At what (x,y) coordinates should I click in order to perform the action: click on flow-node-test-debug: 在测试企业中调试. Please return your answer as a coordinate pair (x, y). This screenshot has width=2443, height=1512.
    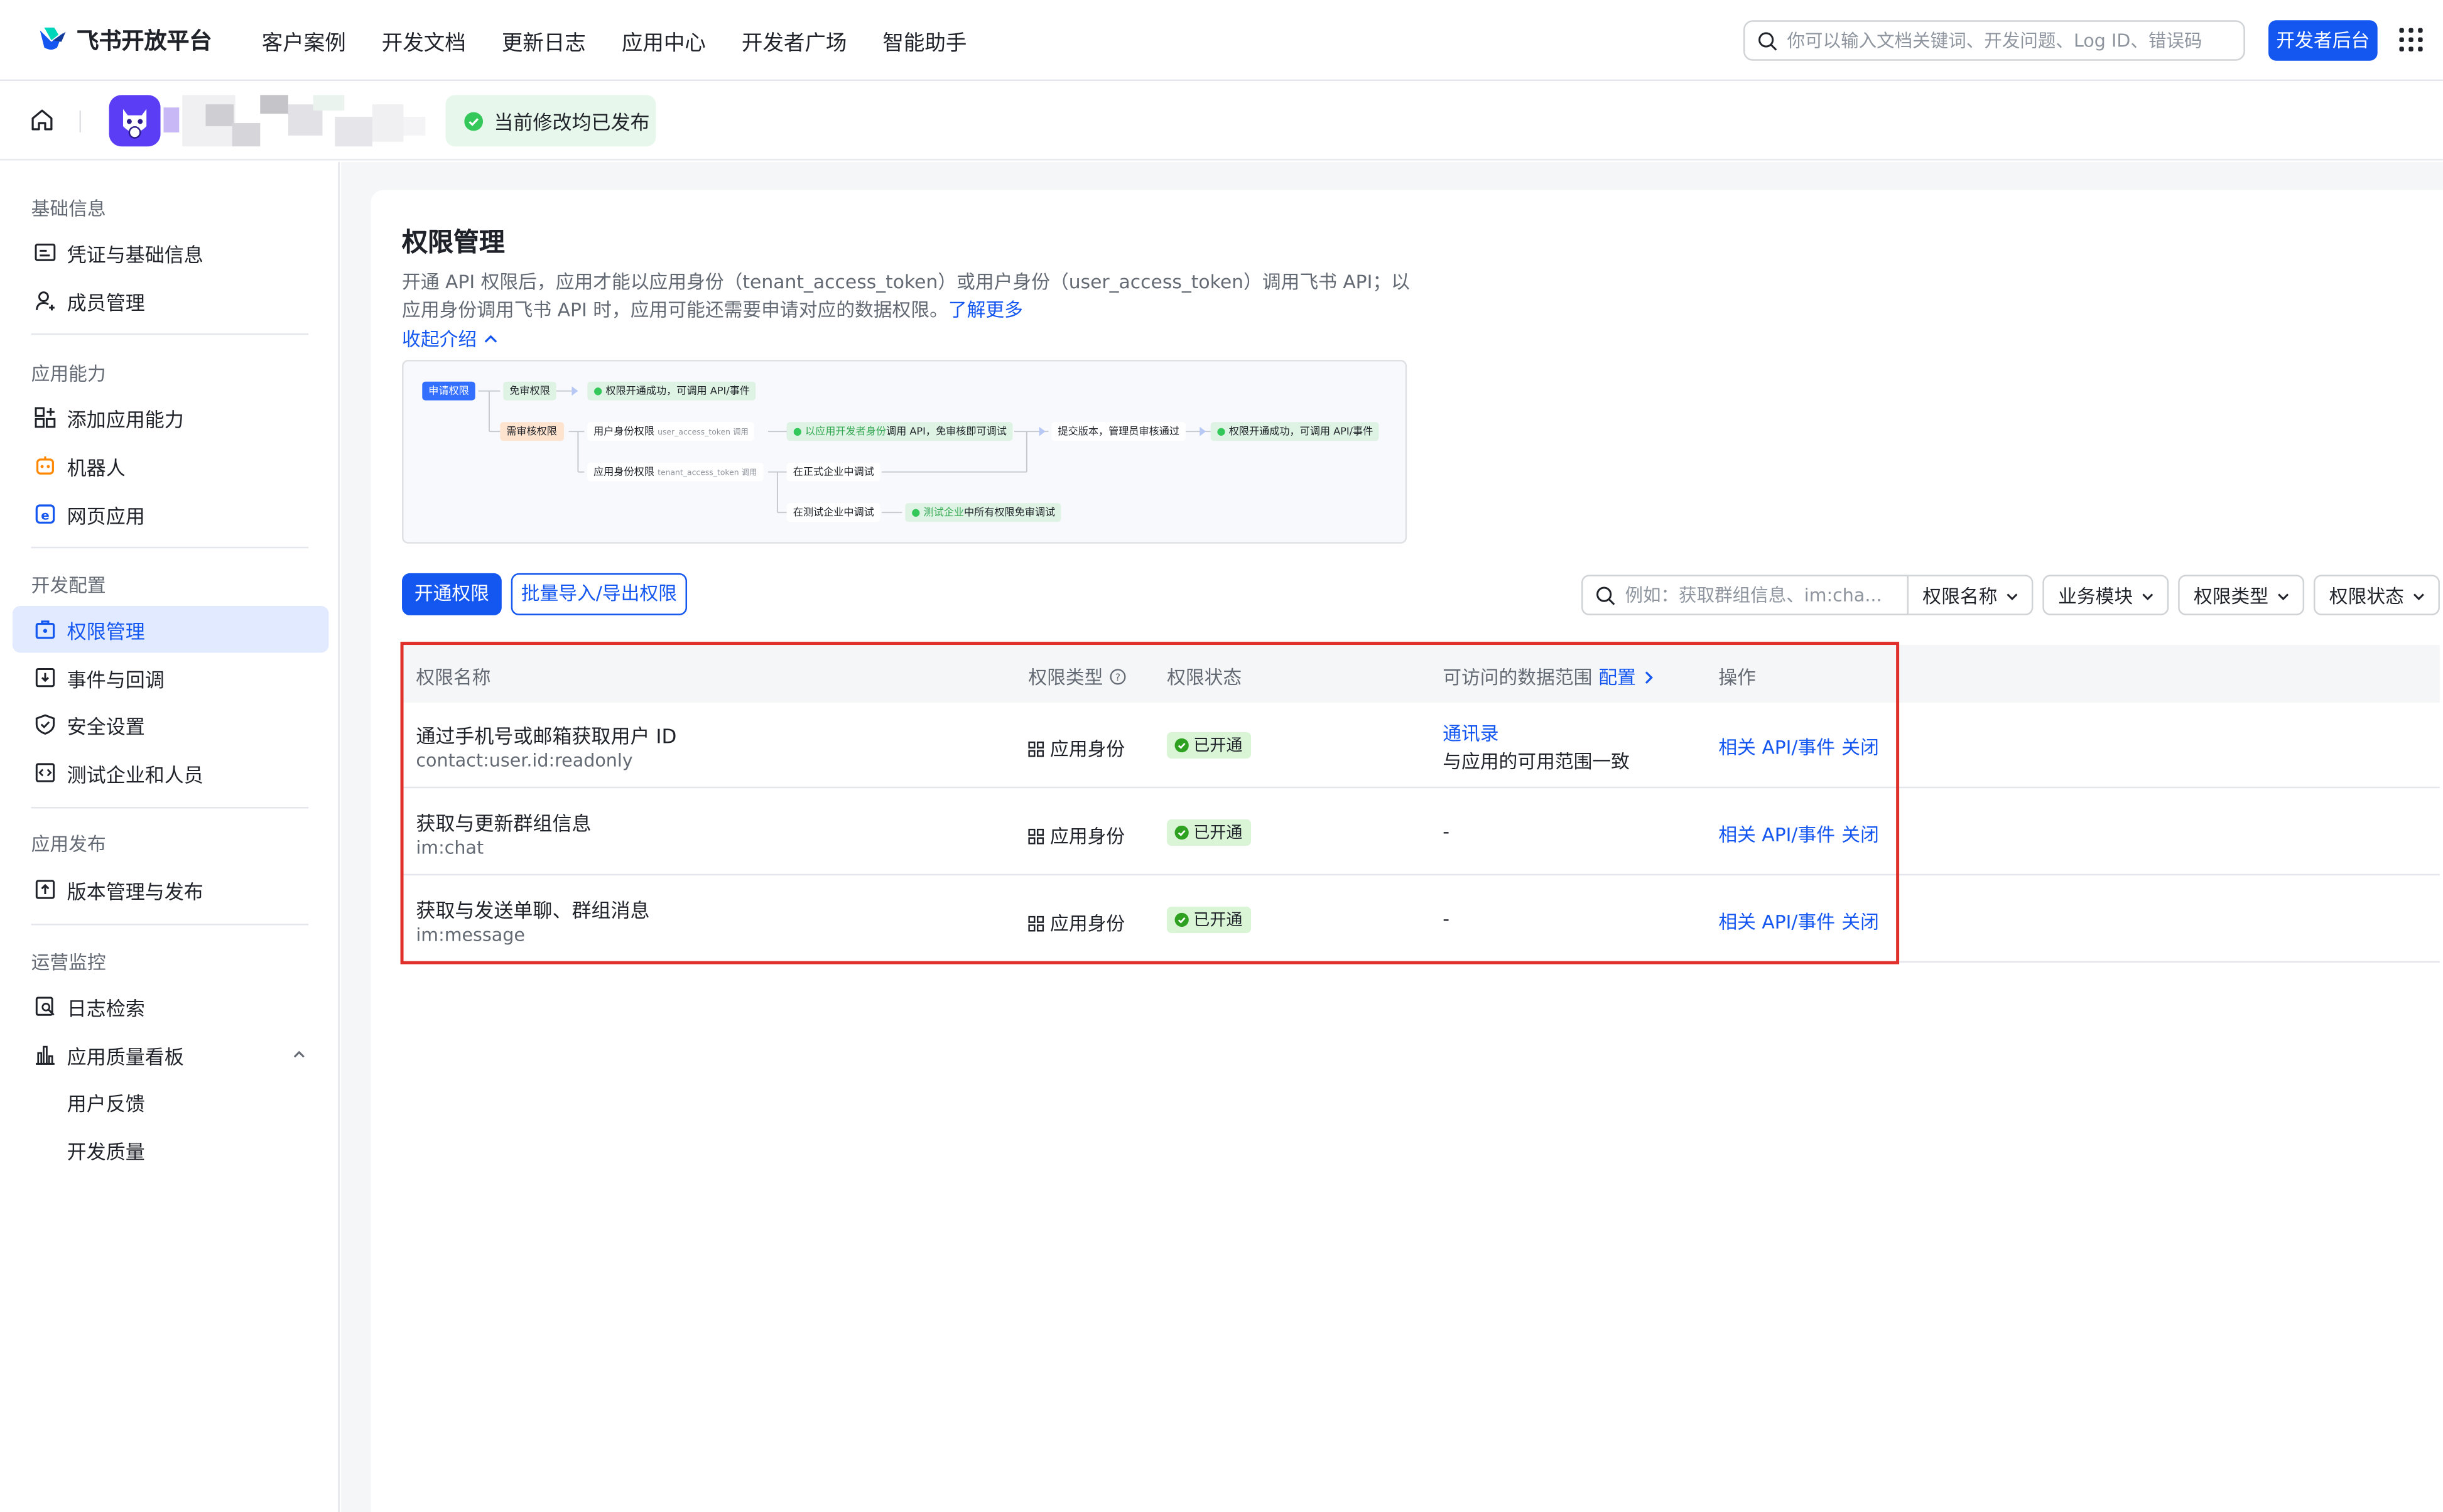
    Looking at the image, I should click on (833, 512).